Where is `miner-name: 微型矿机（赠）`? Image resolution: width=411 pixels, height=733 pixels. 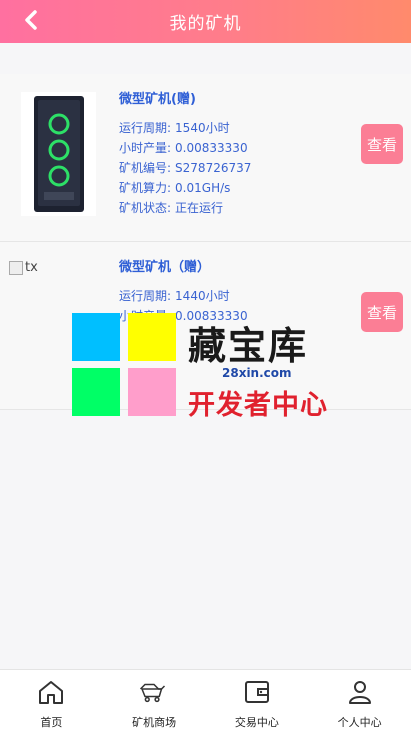 miner-name: 微型矿机（赠） is located at coordinates (165, 267).